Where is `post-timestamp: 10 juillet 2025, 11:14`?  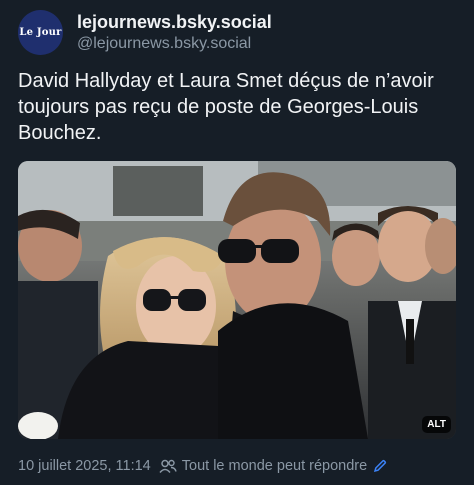 post-timestamp: 10 juillet 2025, 11:14 is located at coordinates (84, 466).